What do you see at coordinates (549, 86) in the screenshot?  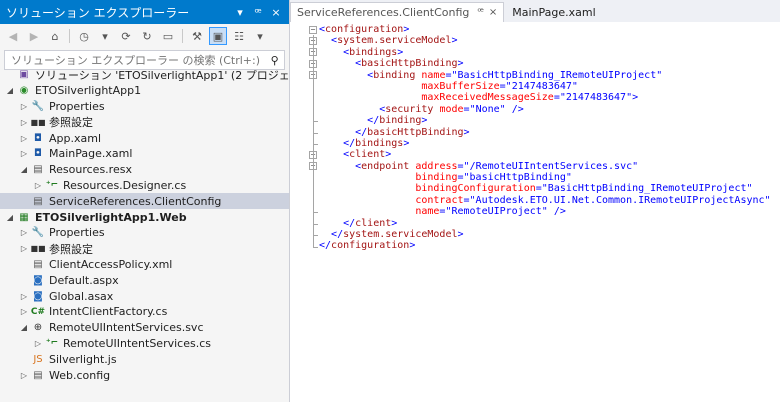 I see `code-line: maxBufferSize="2147483647"` at bounding box center [549, 86].